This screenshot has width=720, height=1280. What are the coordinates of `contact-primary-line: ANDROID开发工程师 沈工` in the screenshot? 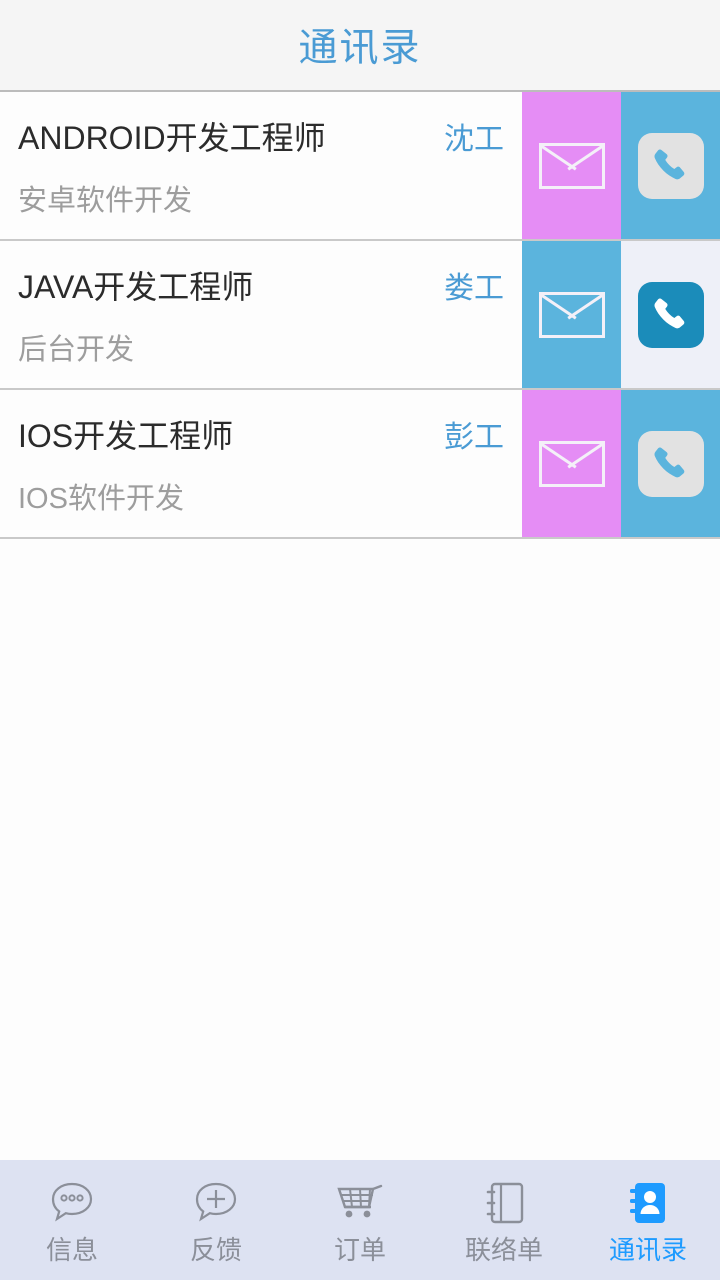 It's located at (261, 136).